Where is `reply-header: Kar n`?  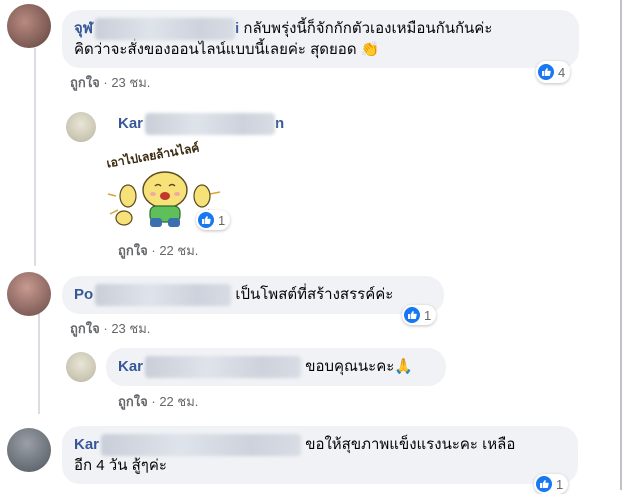
reply-header: Kar n is located at coordinates (201, 124).